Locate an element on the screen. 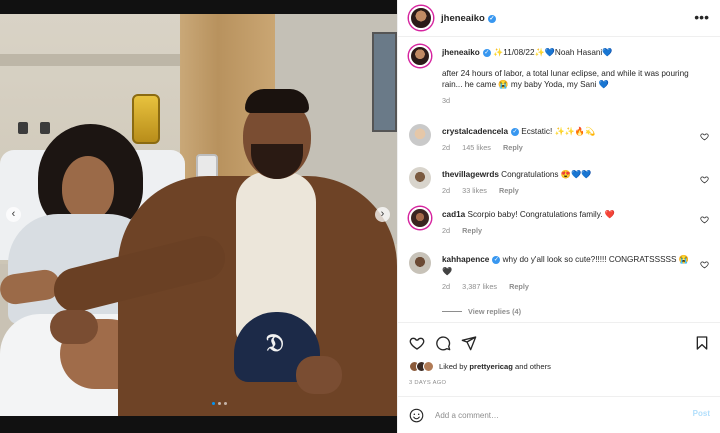 The image size is (720, 433). liked-by-user: prettyericag is located at coordinates (490, 366).